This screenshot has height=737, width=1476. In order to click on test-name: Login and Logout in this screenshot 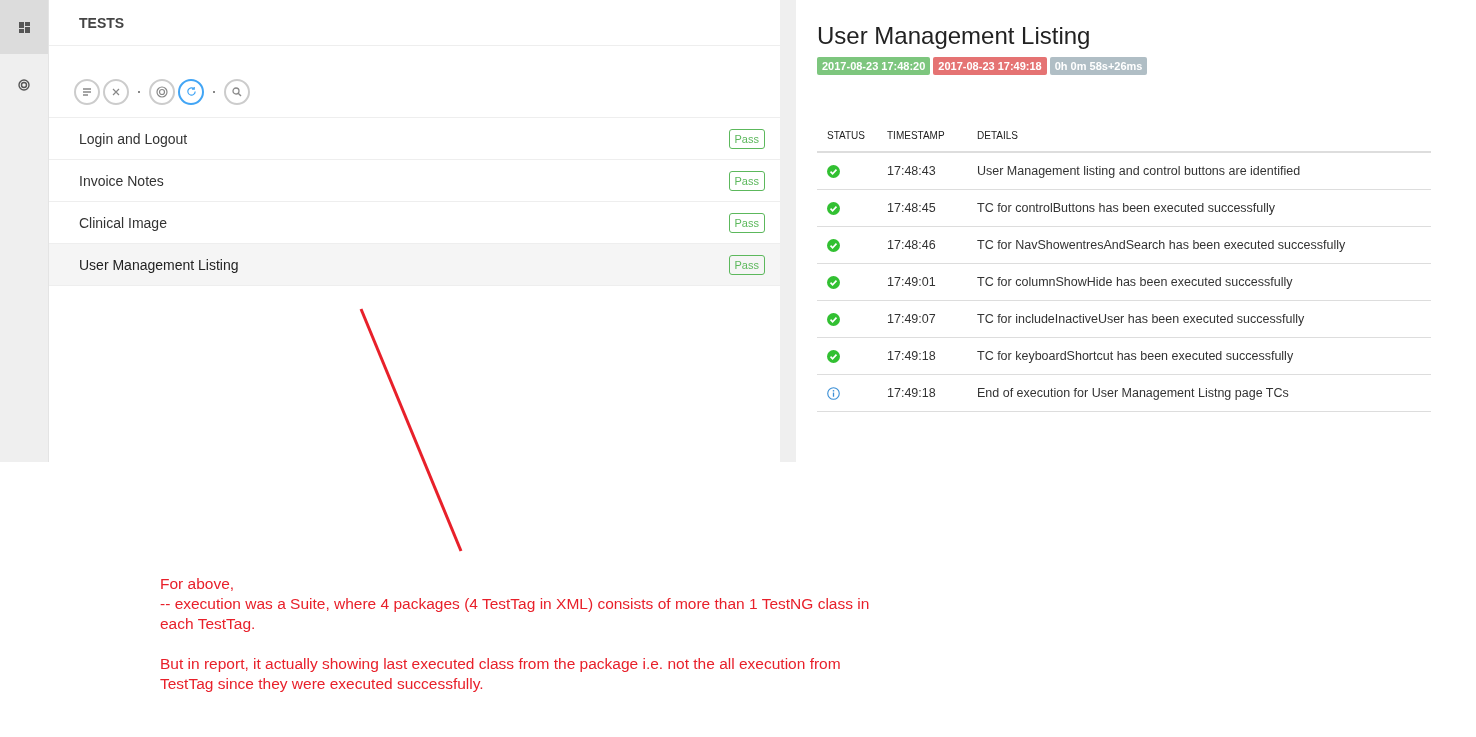, I will do `click(133, 138)`.